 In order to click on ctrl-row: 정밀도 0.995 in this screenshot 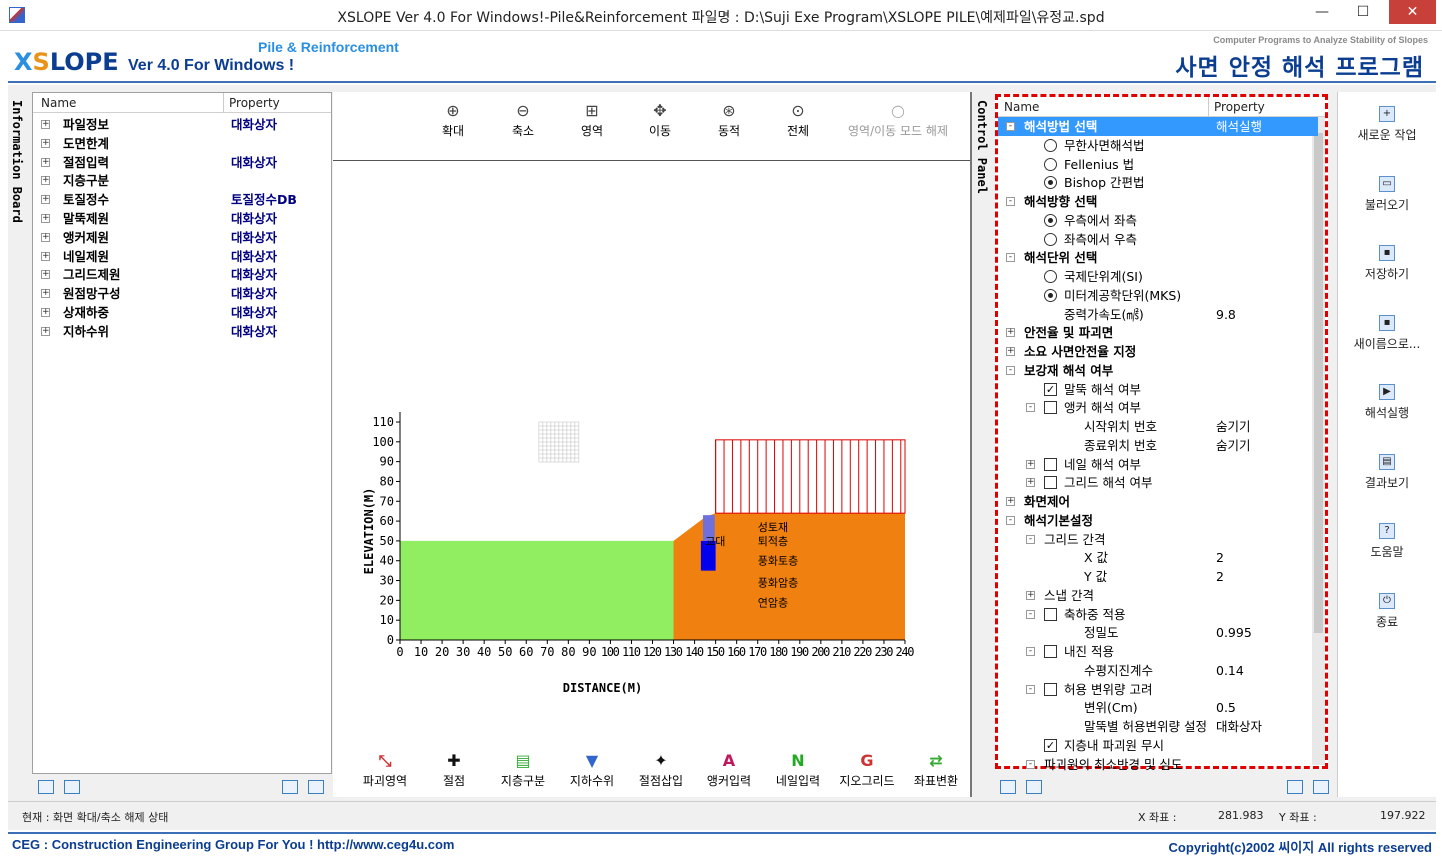, I will do `click(1158, 632)`.